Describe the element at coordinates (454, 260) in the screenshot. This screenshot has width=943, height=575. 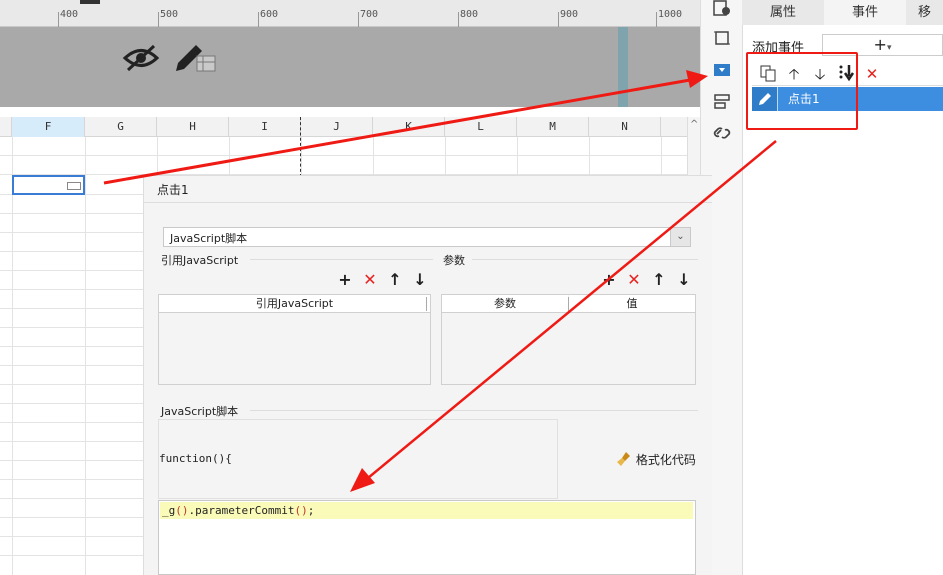
I see `params-section-label: 参数` at that location.